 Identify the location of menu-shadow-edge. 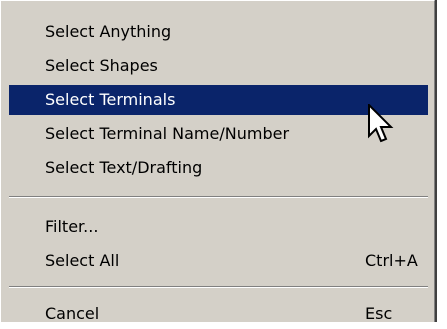
(436, 161).